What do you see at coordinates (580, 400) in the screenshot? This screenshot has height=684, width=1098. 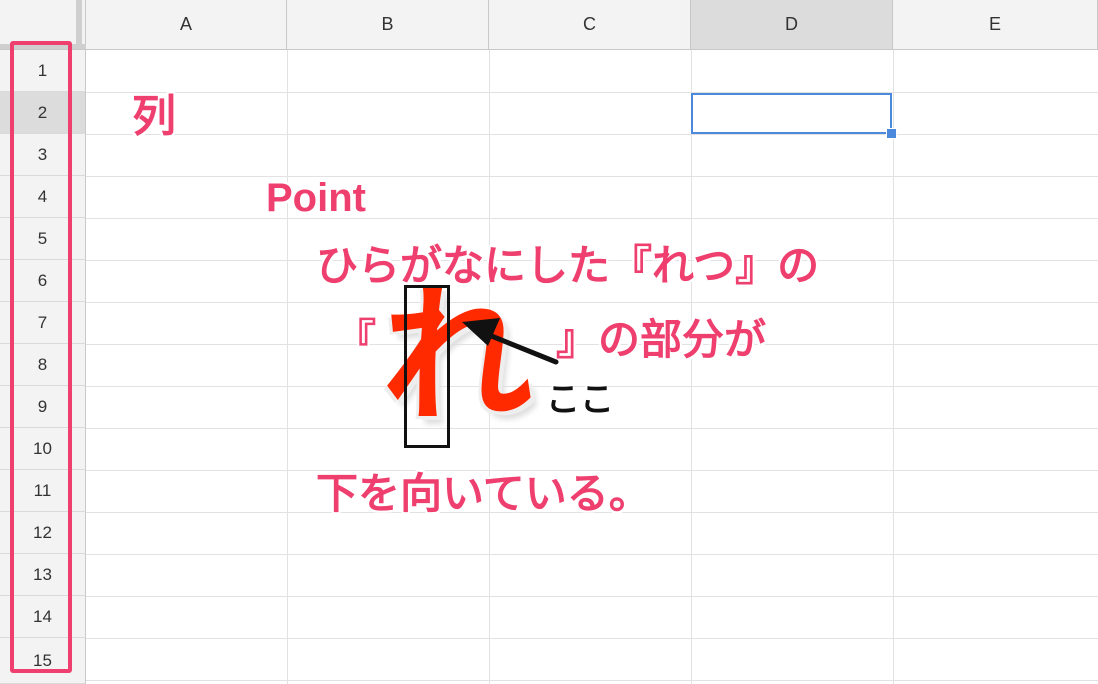 I see `annotation-pointer-label: ここ` at bounding box center [580, 400].